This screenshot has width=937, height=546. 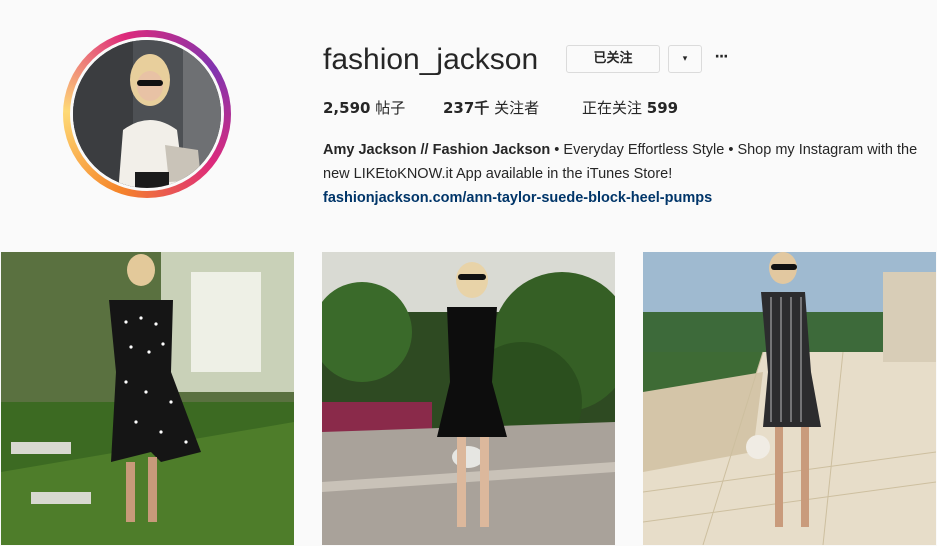 I want to click on options-button: ···, so click(x=721, y=58).